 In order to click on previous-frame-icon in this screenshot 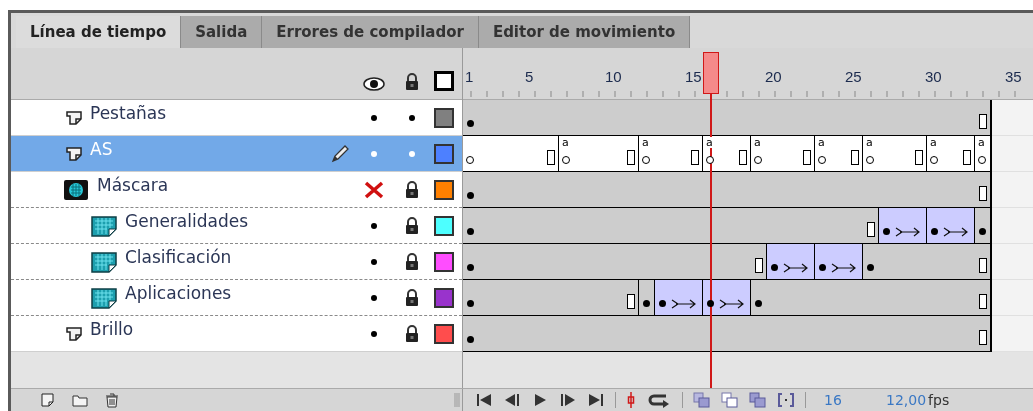, I will do `click(512, 400)`.